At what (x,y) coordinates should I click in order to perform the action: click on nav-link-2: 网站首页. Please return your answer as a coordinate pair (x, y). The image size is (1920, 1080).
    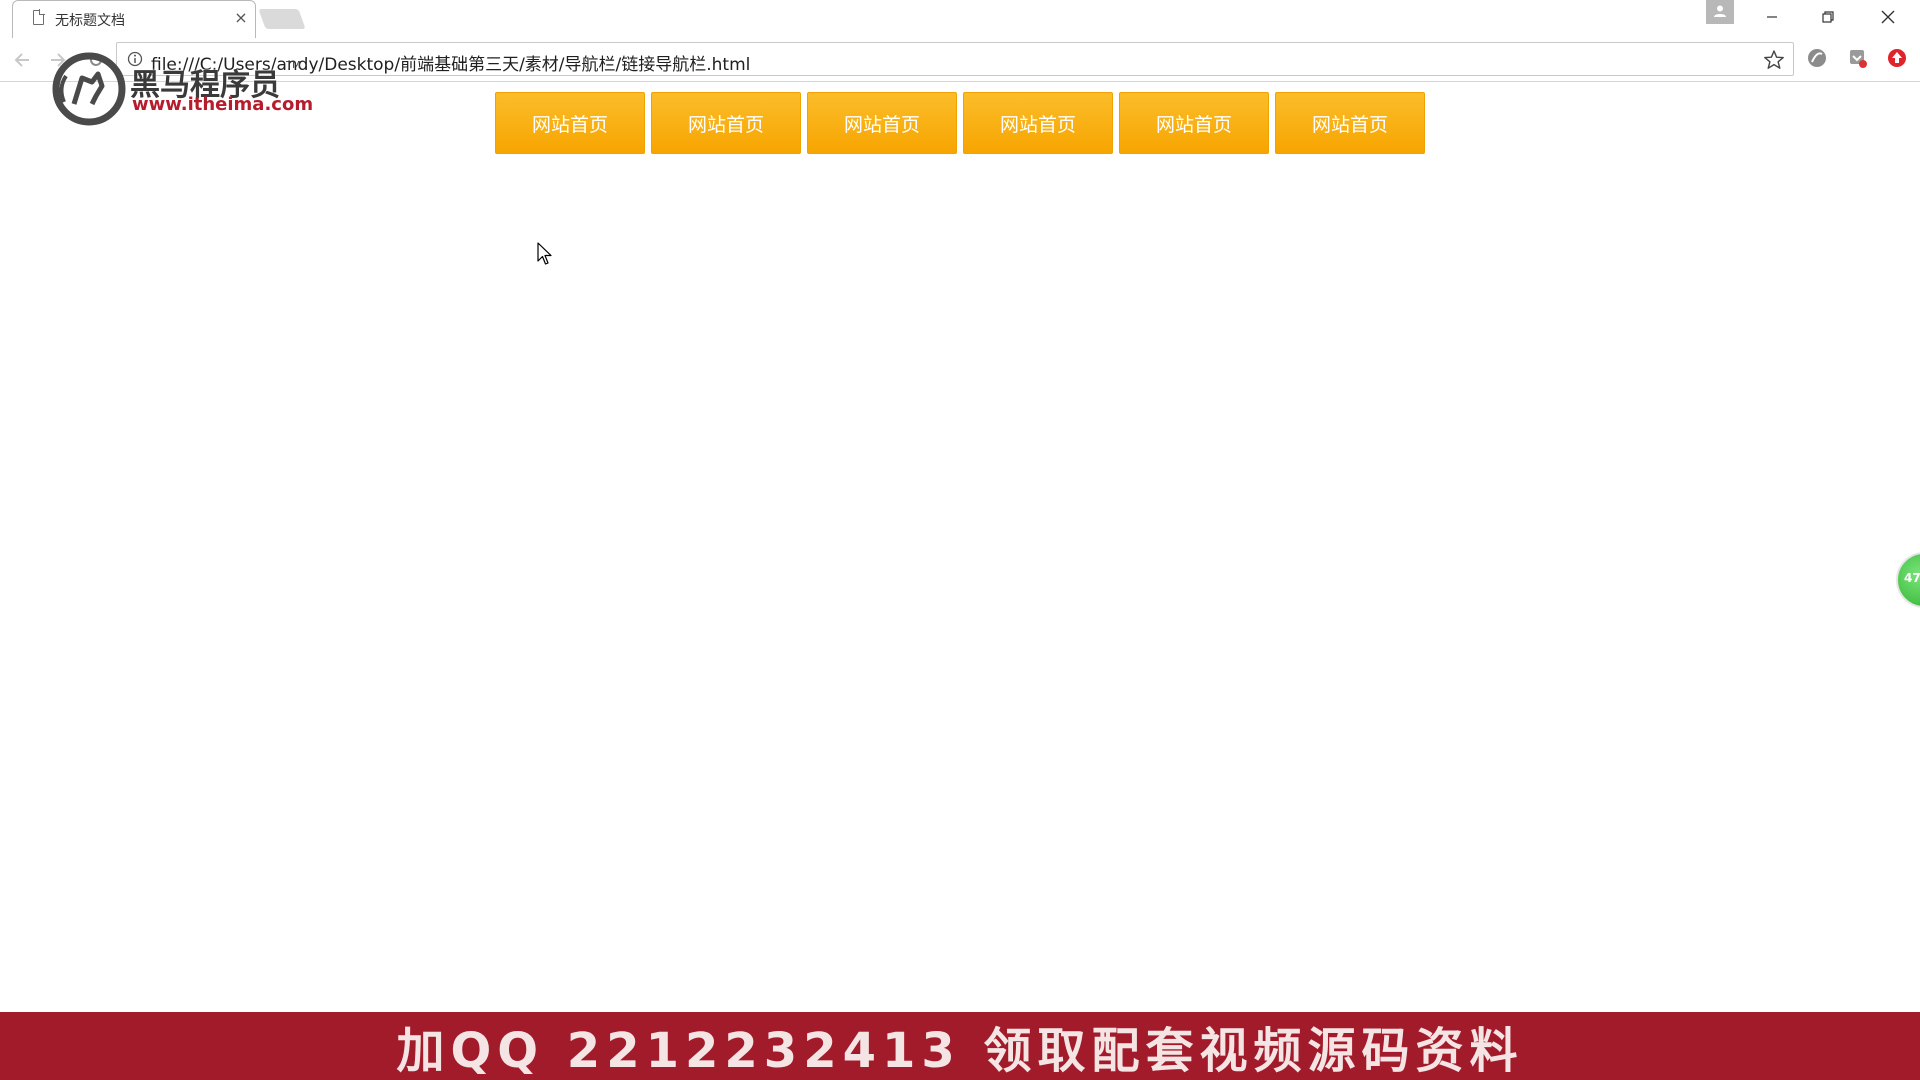
    Looking at the image, I should click on (726, 123).